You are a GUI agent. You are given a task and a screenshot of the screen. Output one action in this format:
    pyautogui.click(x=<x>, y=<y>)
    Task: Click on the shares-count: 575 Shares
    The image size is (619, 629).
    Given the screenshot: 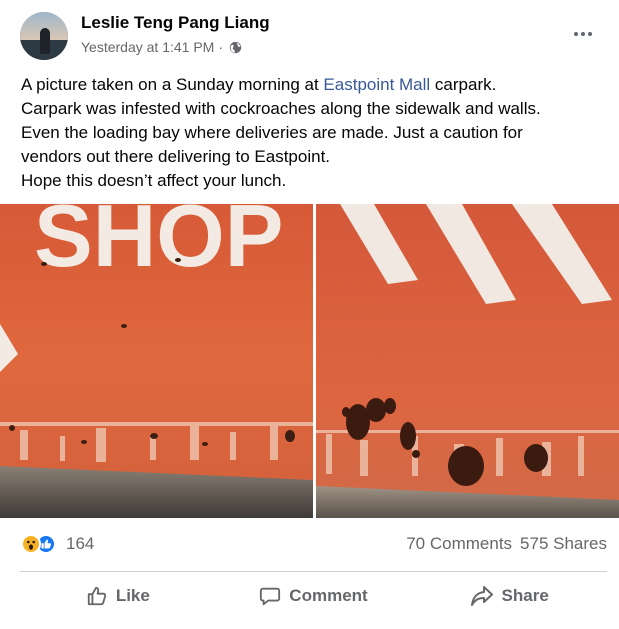 What is the action you would take?
    pyautogui.click(x=563, y=543)
    